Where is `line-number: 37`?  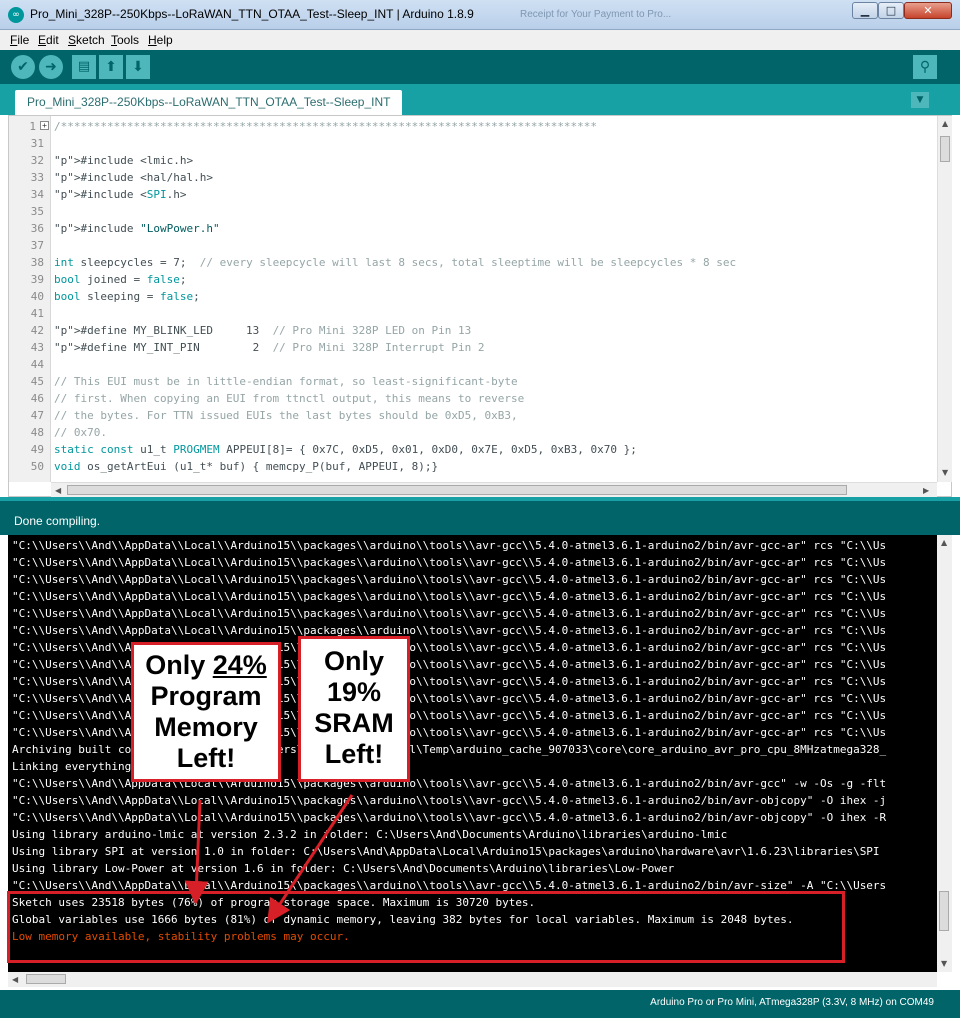 line-number: 37 is located at coordinates (37, 245).